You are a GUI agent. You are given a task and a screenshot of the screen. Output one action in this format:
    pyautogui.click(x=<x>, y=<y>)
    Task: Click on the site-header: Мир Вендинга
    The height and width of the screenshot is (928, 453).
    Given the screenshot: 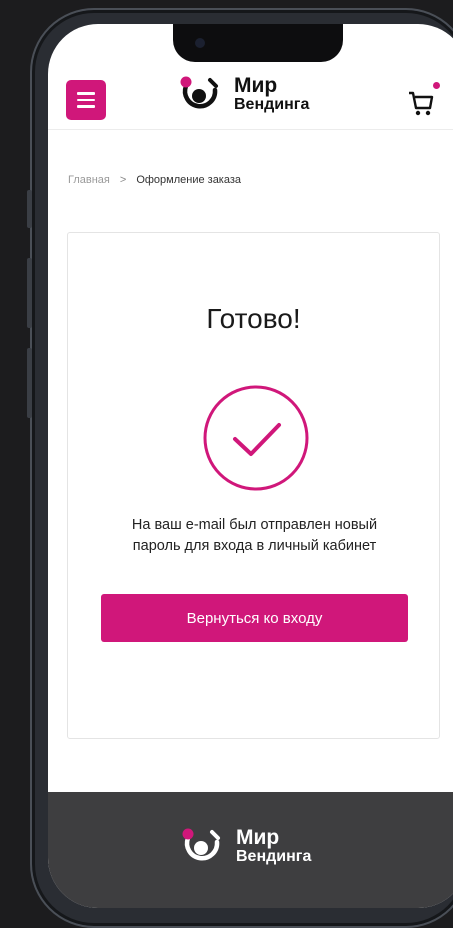 What is the action you would take?
    pyautogui.click(x=250, y=97)
    